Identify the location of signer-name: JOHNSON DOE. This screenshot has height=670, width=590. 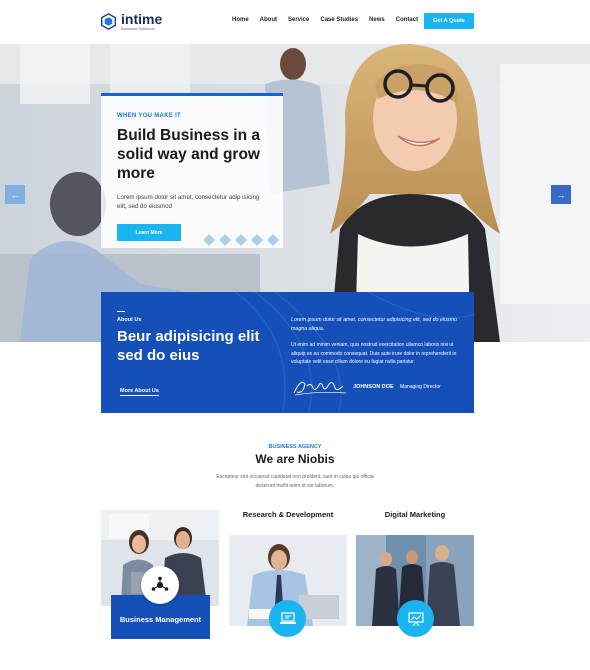
(373, 387).